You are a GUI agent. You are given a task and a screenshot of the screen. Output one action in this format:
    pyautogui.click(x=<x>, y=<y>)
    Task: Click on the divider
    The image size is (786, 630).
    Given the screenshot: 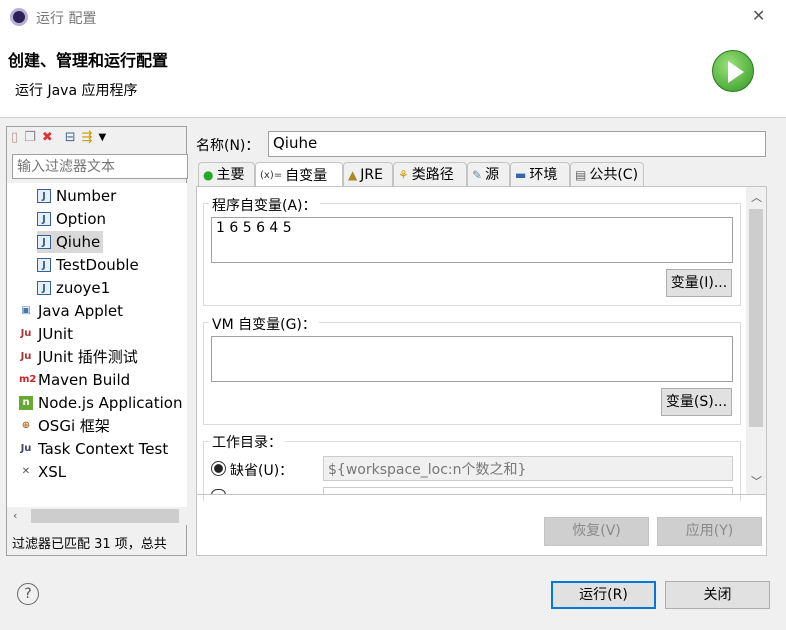 What is the action you would take?
    pyautogui.click(x=481, y=494)
    